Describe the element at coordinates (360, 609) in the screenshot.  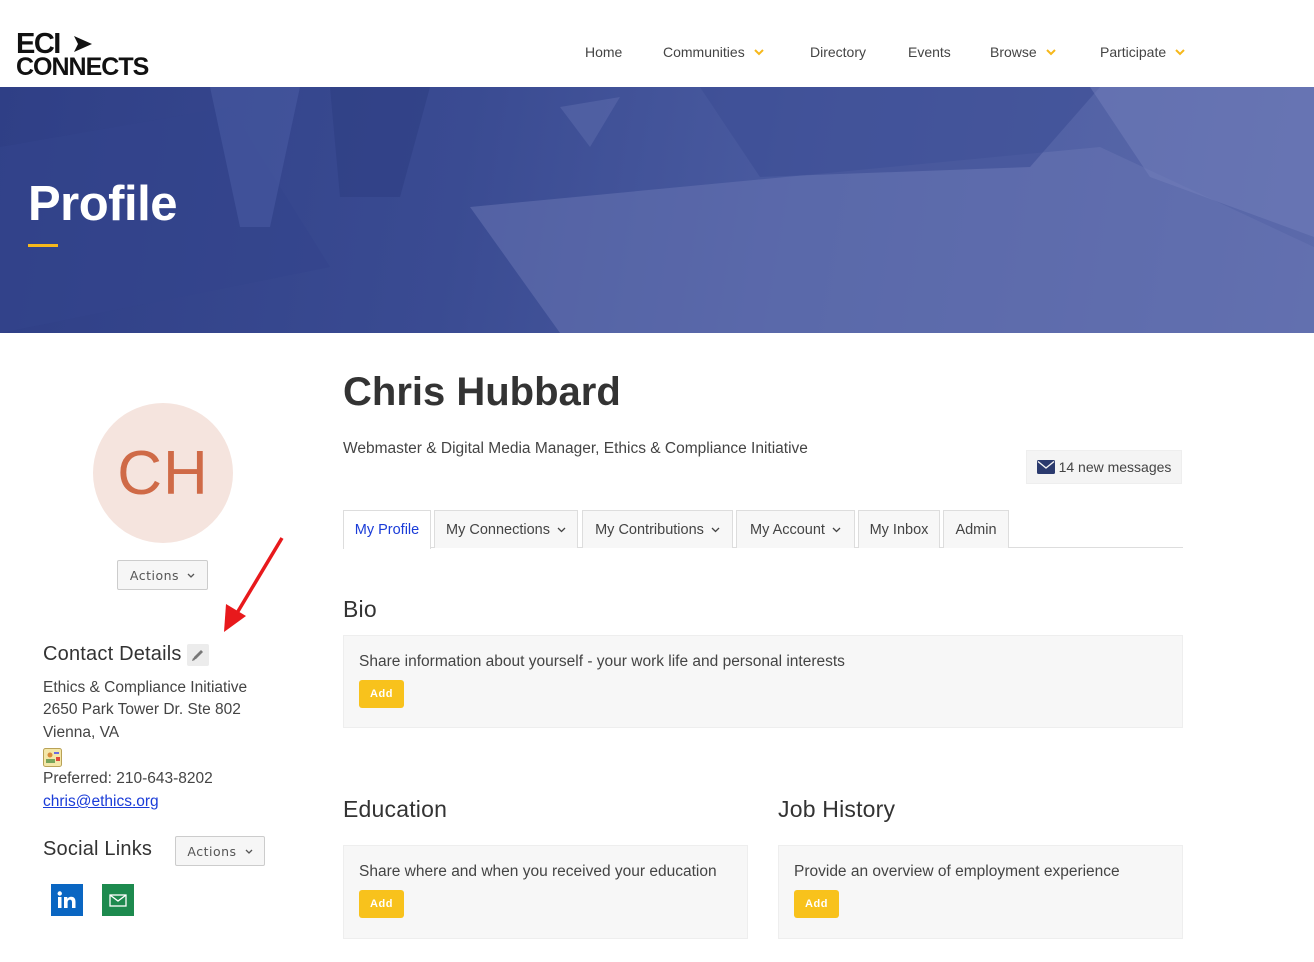
I see `bio-heading: Bio` at that location.